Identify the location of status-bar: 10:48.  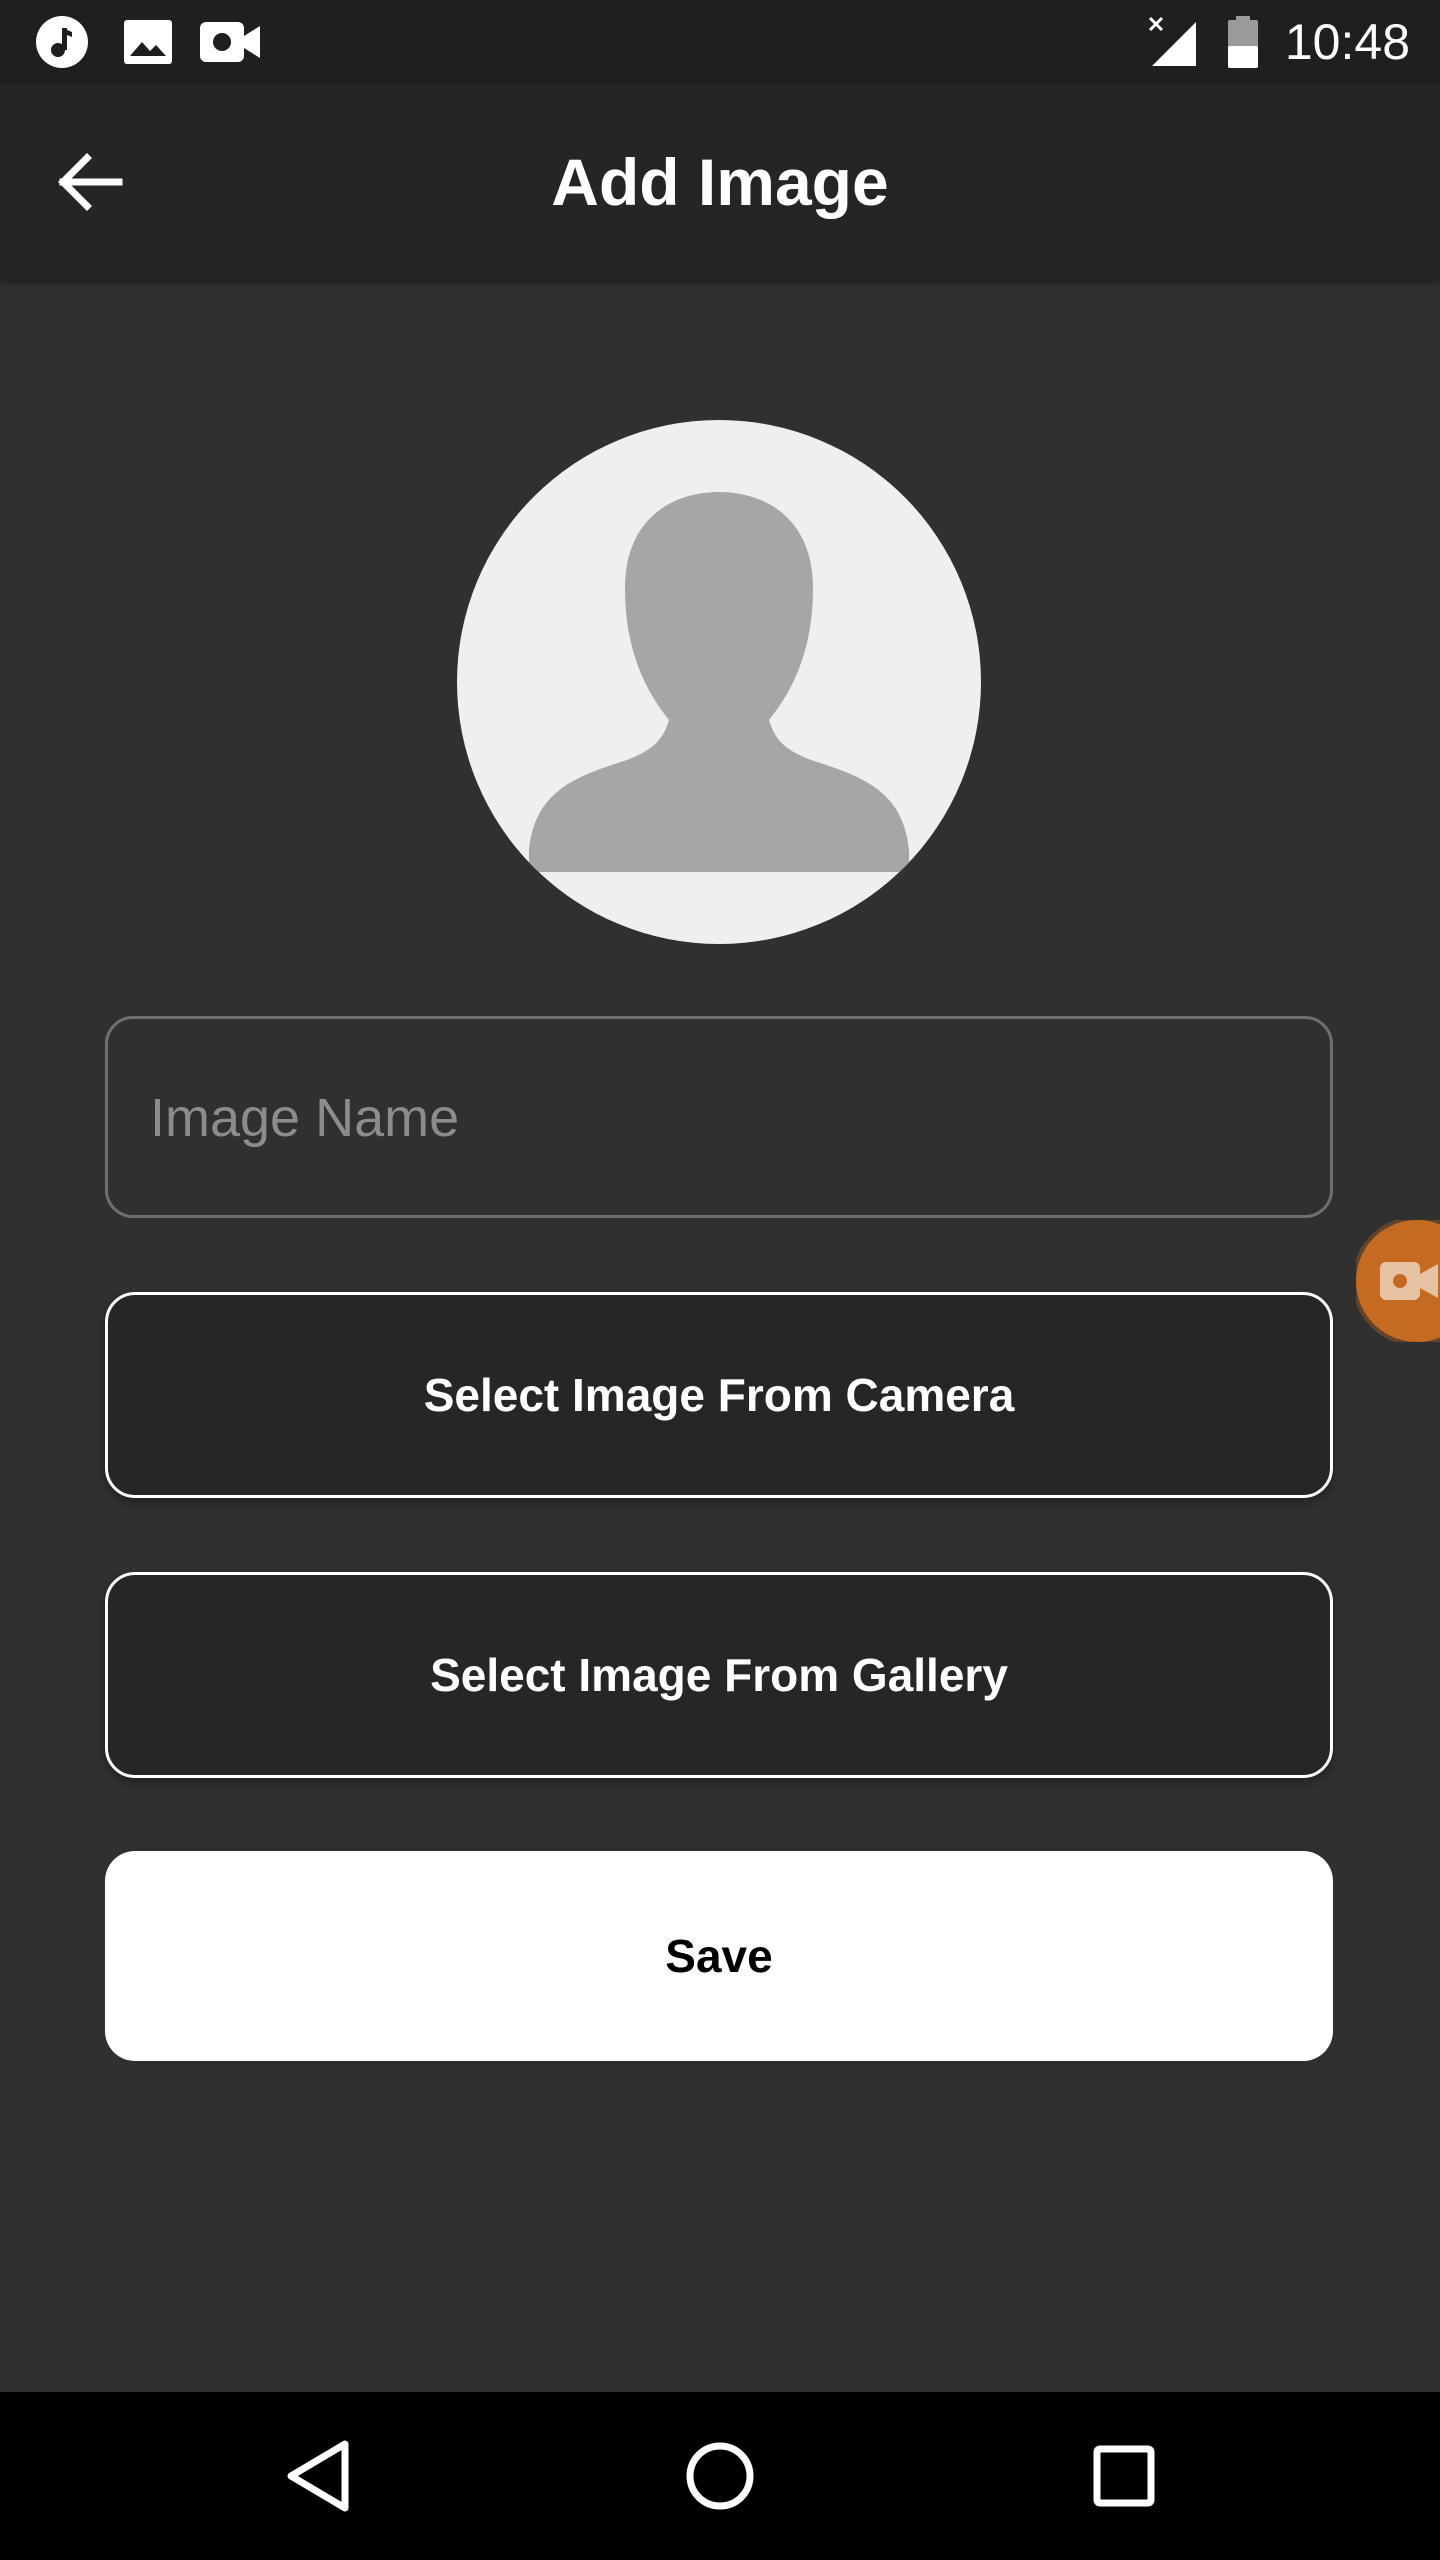
(720, 42).